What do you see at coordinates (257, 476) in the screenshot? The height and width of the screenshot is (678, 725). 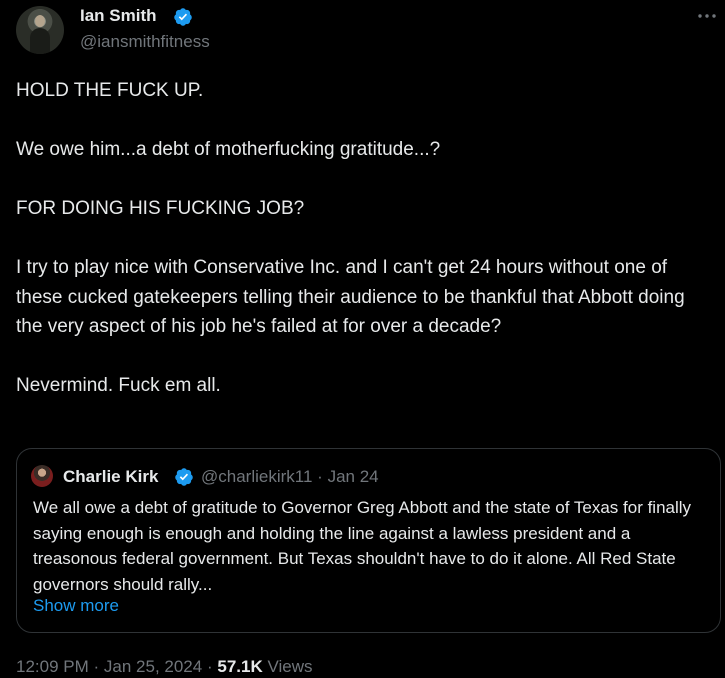 I see `quoted-author-handle: @charliekirk11` at bounding box center [257, 476].